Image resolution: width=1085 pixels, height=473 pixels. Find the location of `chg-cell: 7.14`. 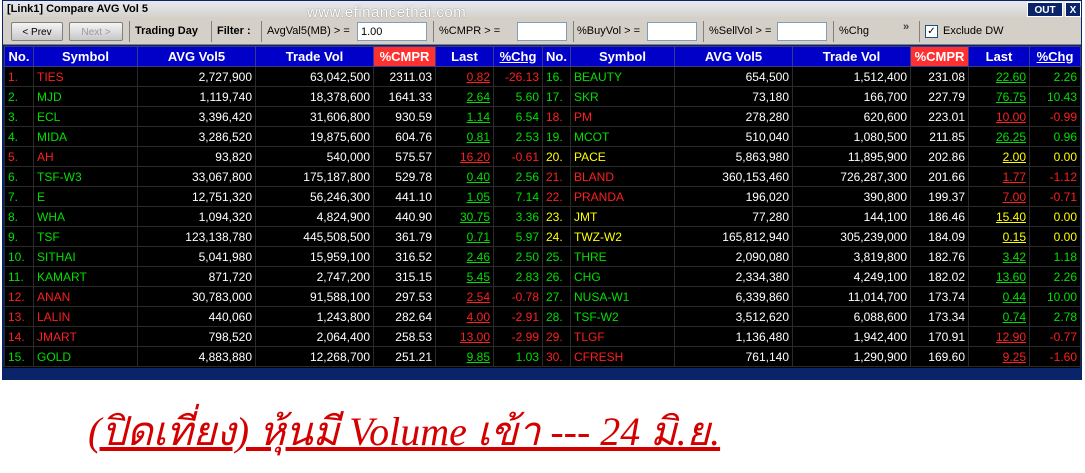

chg-cell: 7.14 is located at coordinates (518, 196).